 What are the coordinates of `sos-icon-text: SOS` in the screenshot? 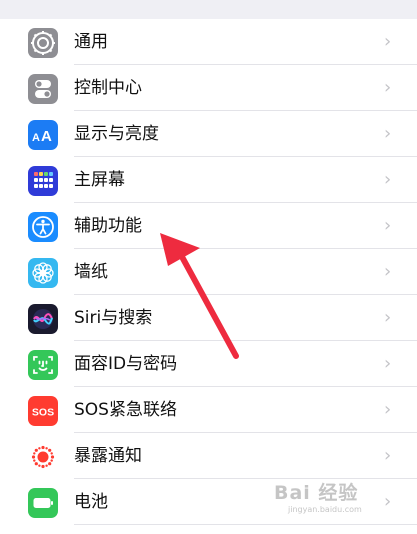 It's located at (43, 413).